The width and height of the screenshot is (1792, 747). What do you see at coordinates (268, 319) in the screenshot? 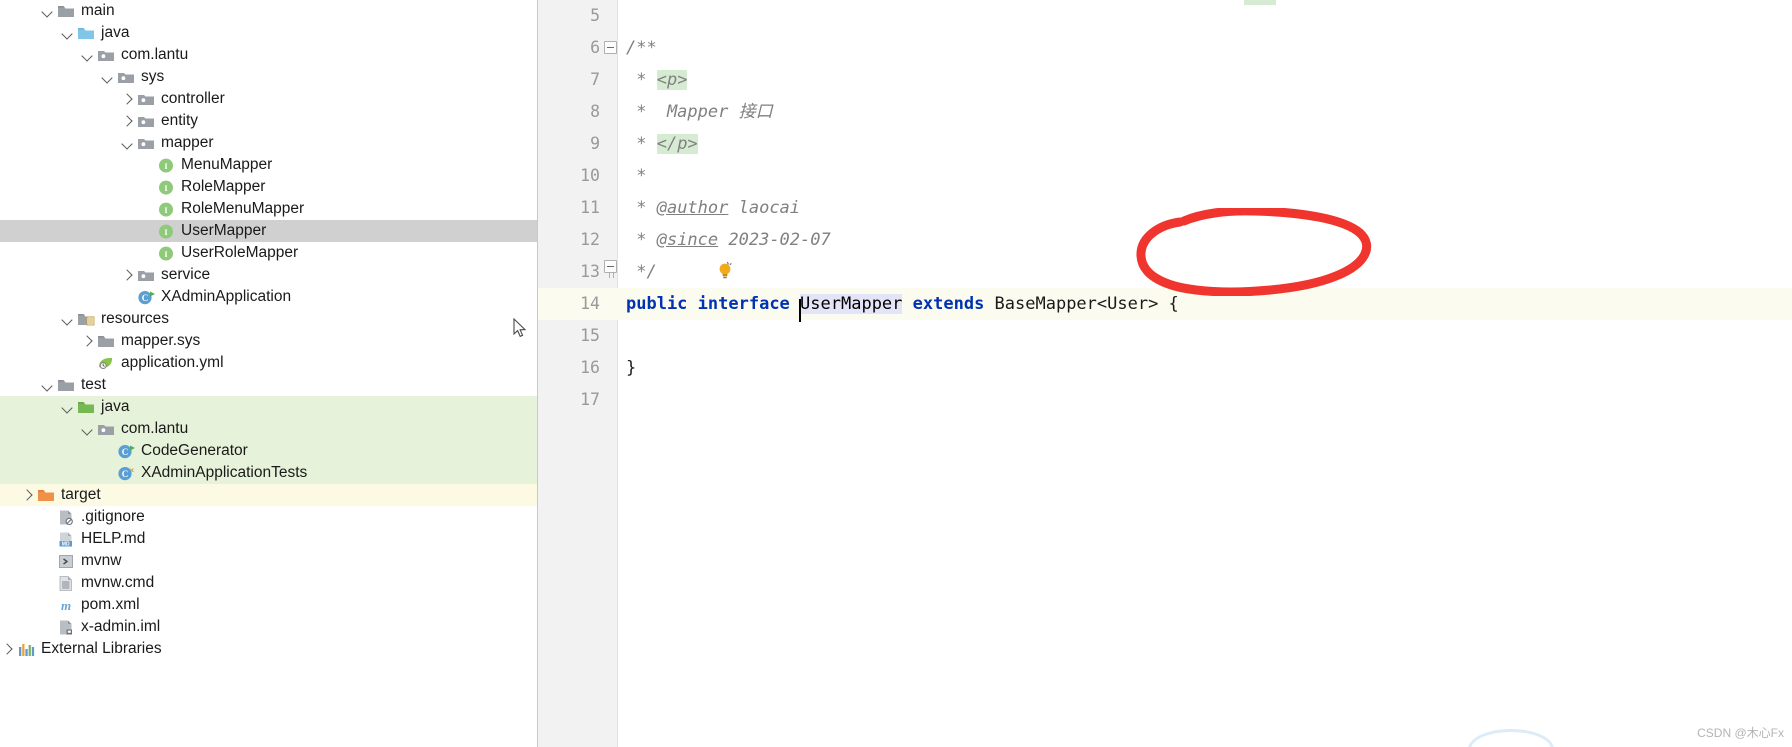
I see `tree-item-resources: resources` at bounding box center [268, 319].